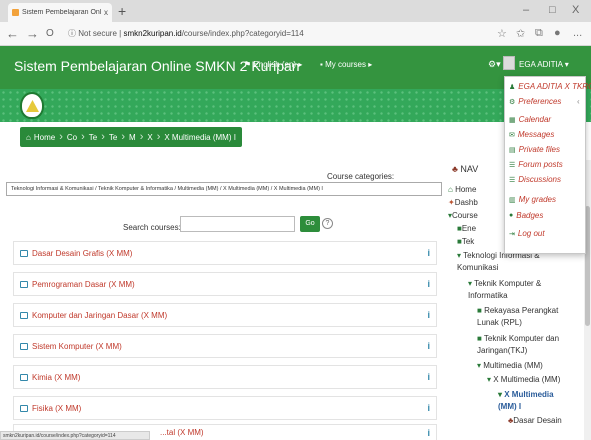 The image size is (591, 440). Describe the element at coordinates (227, 377) in the screenshot. I see `course-link: Kimia (X MM)` at that location.